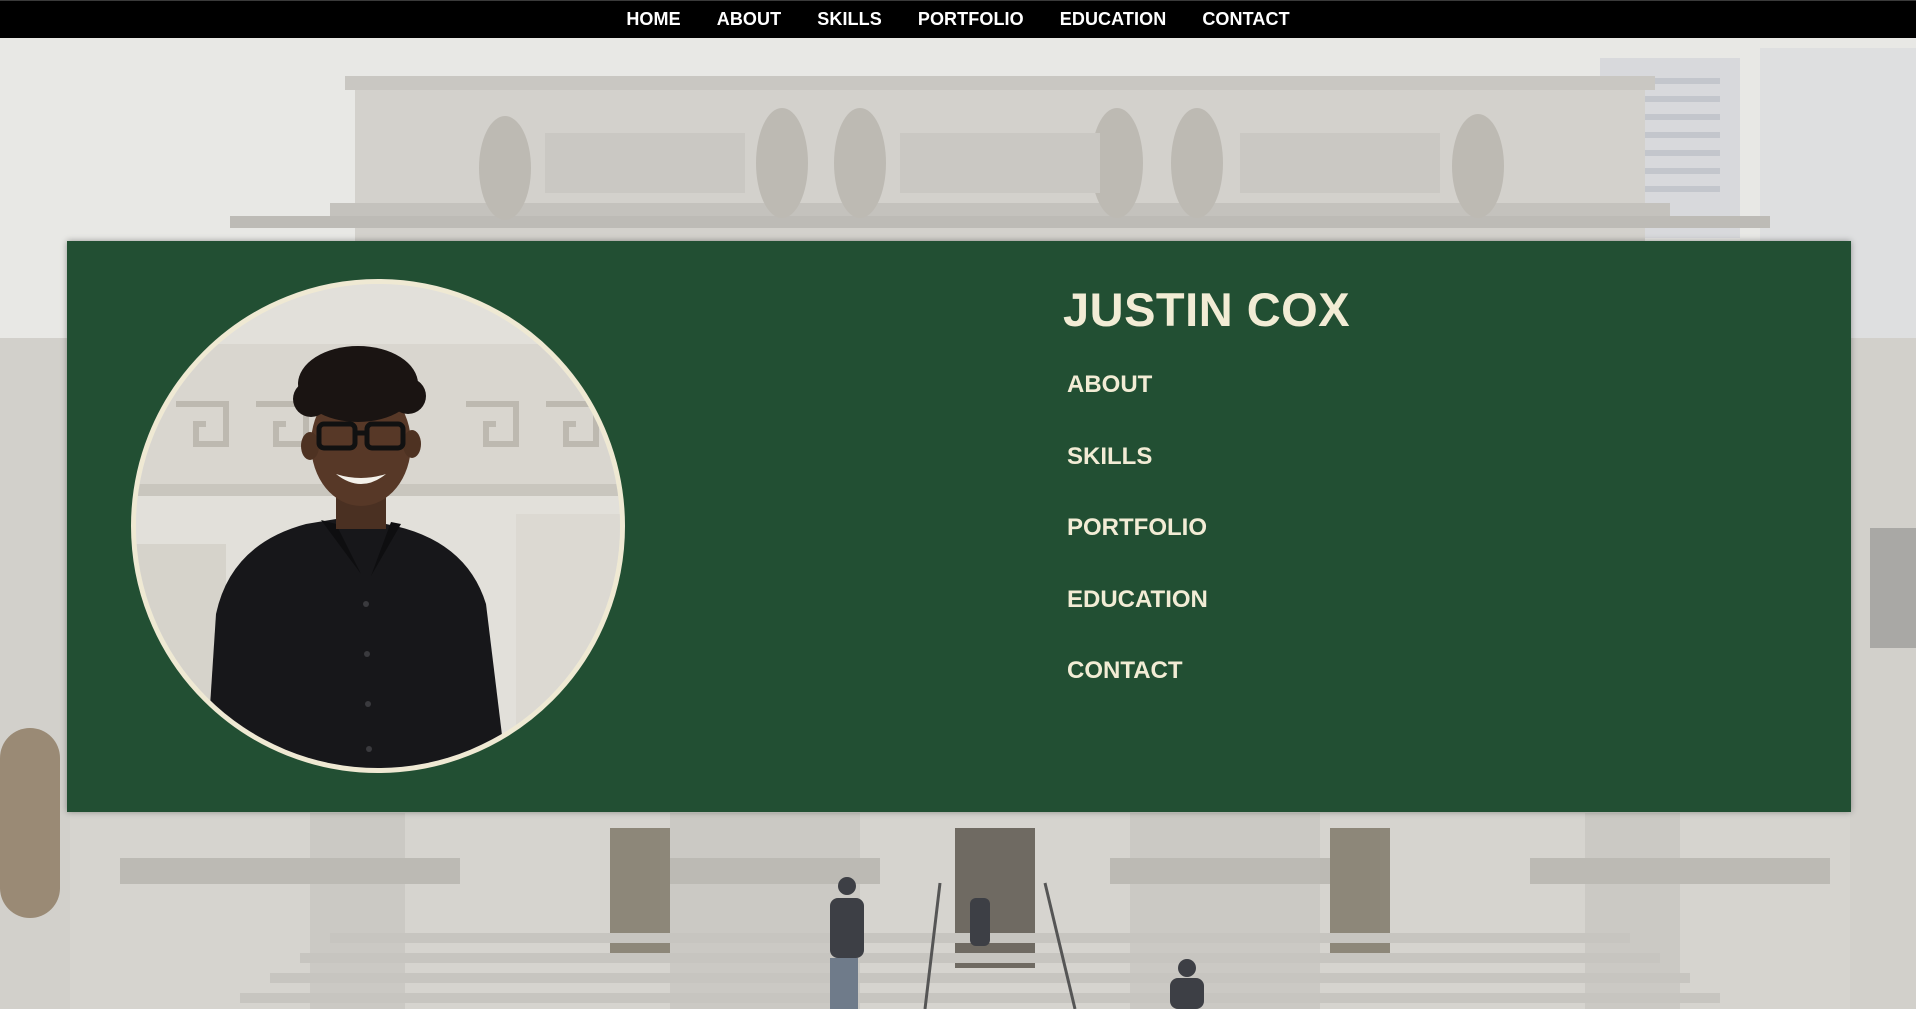 The image size is (1916, 1009). What do you see at coordinates (378, 526) in the screenshot?
I see `profile-photo` at bounding box center [378, 526].